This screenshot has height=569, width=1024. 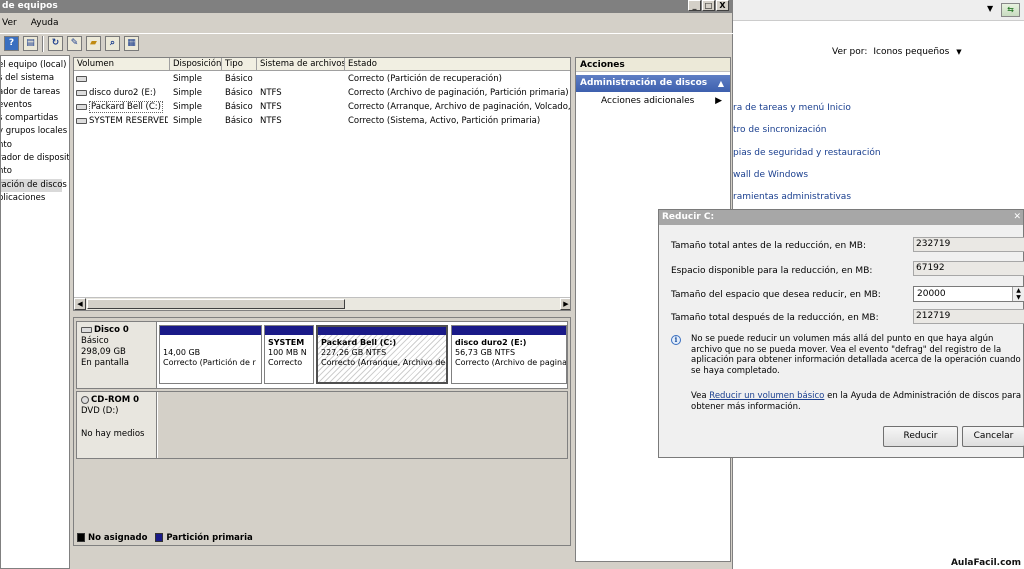 What do you see at coordinates (45, 23) in the screenshot?
I see `menu-ayuda: Ayuda` at bounding box center [45, 23].